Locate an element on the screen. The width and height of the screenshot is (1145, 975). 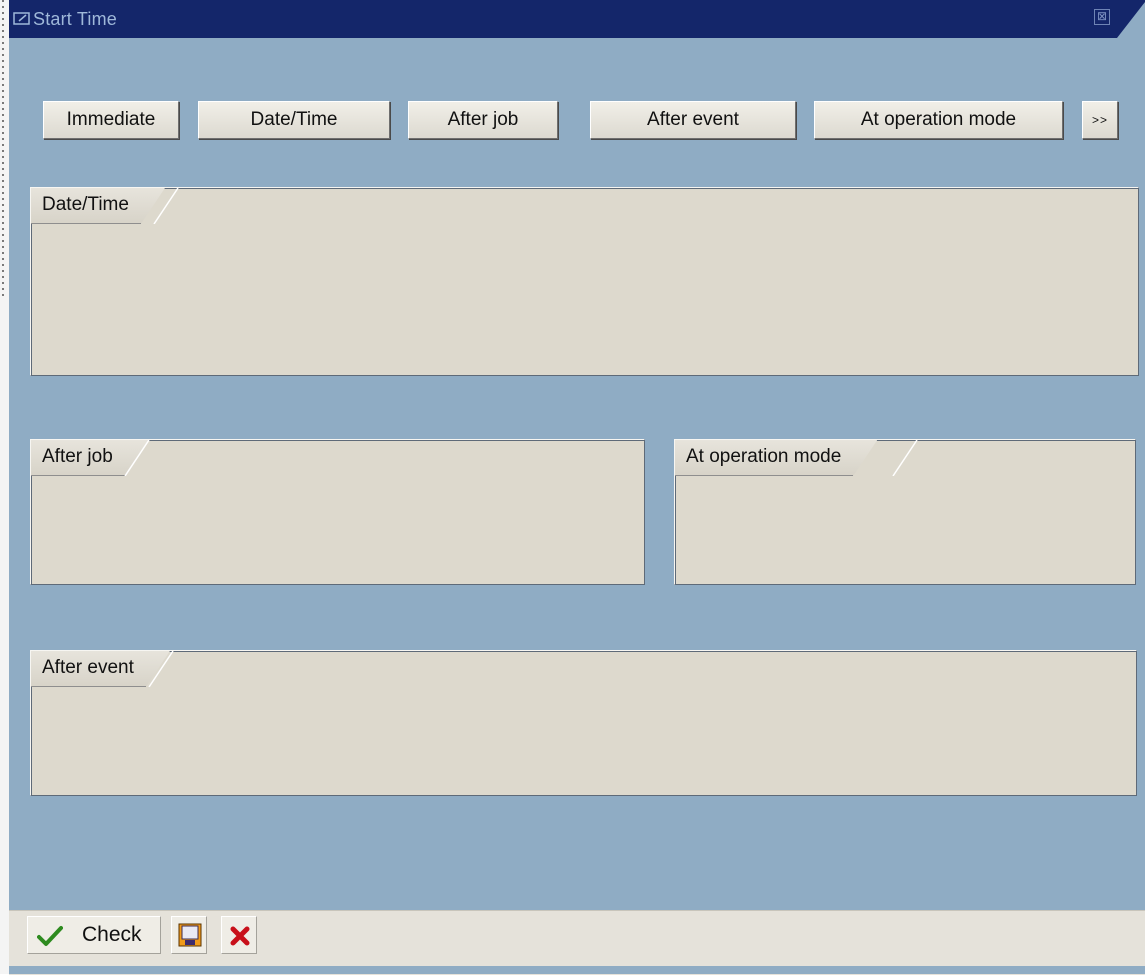
cancel-icon is located at coordinates (240, 936).